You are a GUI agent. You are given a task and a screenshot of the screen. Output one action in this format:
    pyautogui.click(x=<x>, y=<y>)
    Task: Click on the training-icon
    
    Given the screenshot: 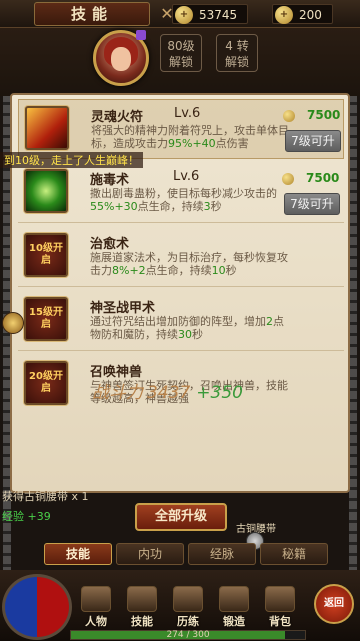 What is the action you would take?
    pyautogui.click(x=188, y=599)
    